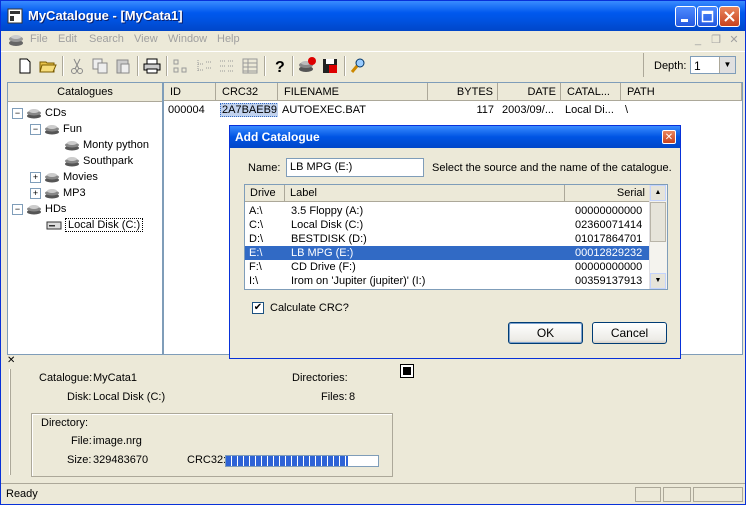  What do you see at coordinates (204, 66) in the screenshot?
I see `tree-view-icon` at bounding box center [204, 66].